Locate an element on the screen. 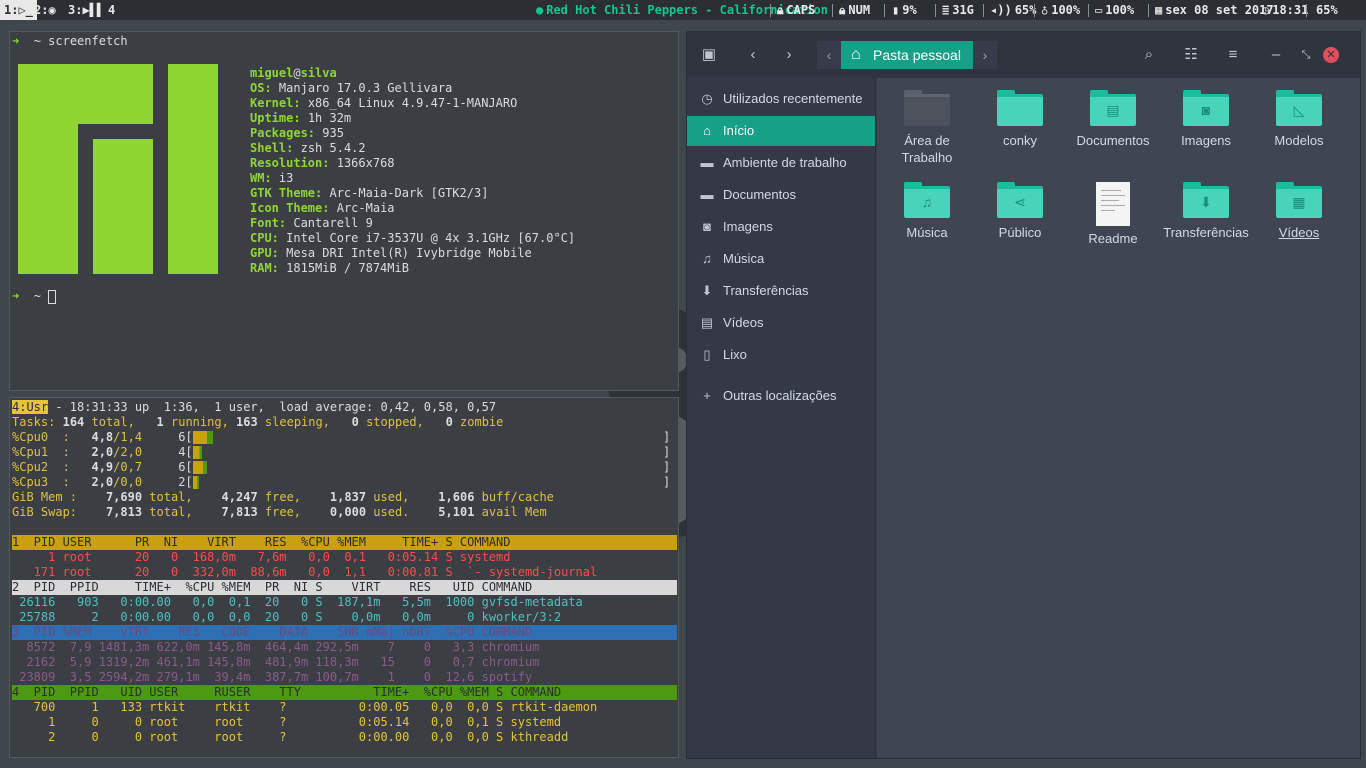 The image size is (1366, 768). swap-avail: 5,101 is located at coordinates (456, 512).